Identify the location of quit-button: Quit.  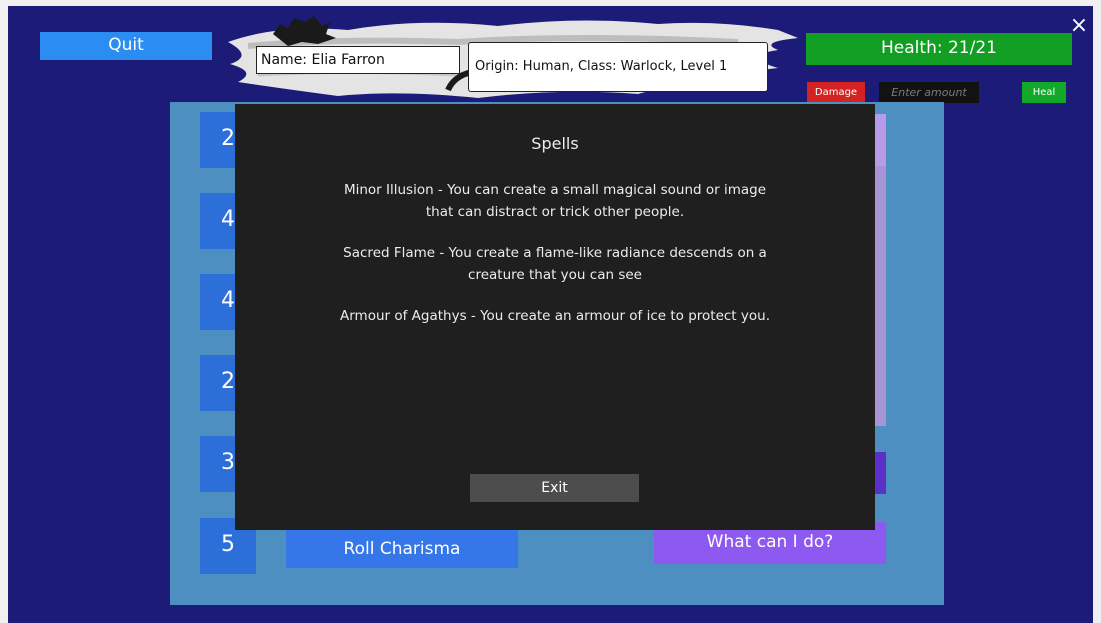
(126, 46).